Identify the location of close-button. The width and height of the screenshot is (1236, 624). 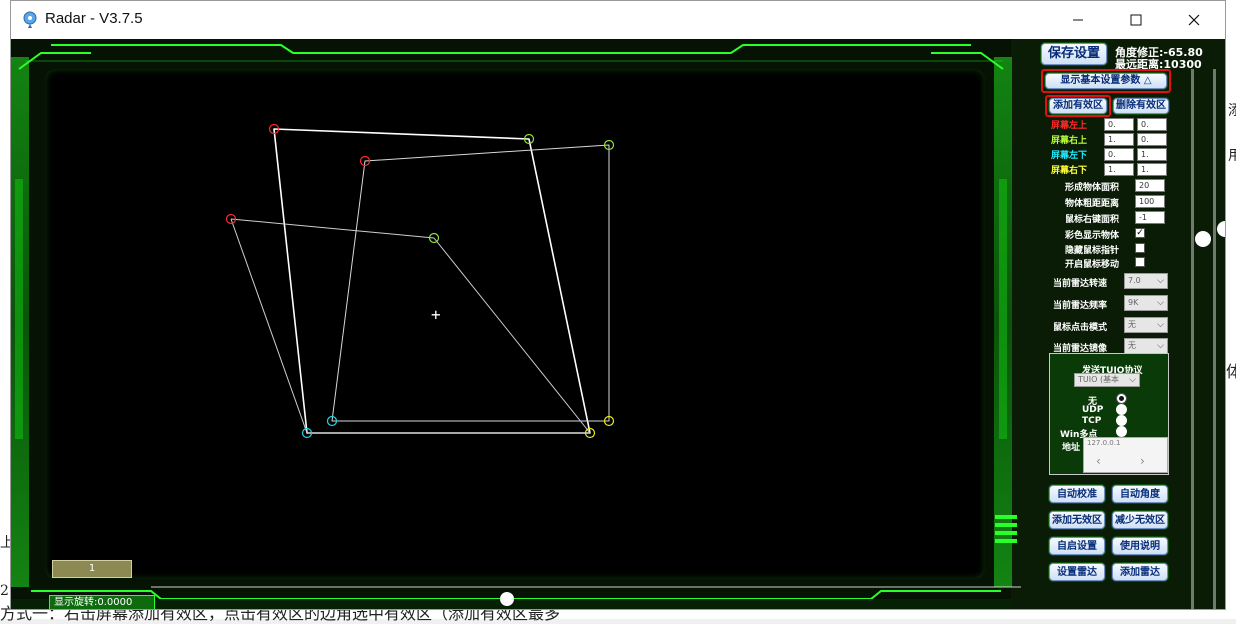
(1194, 20).